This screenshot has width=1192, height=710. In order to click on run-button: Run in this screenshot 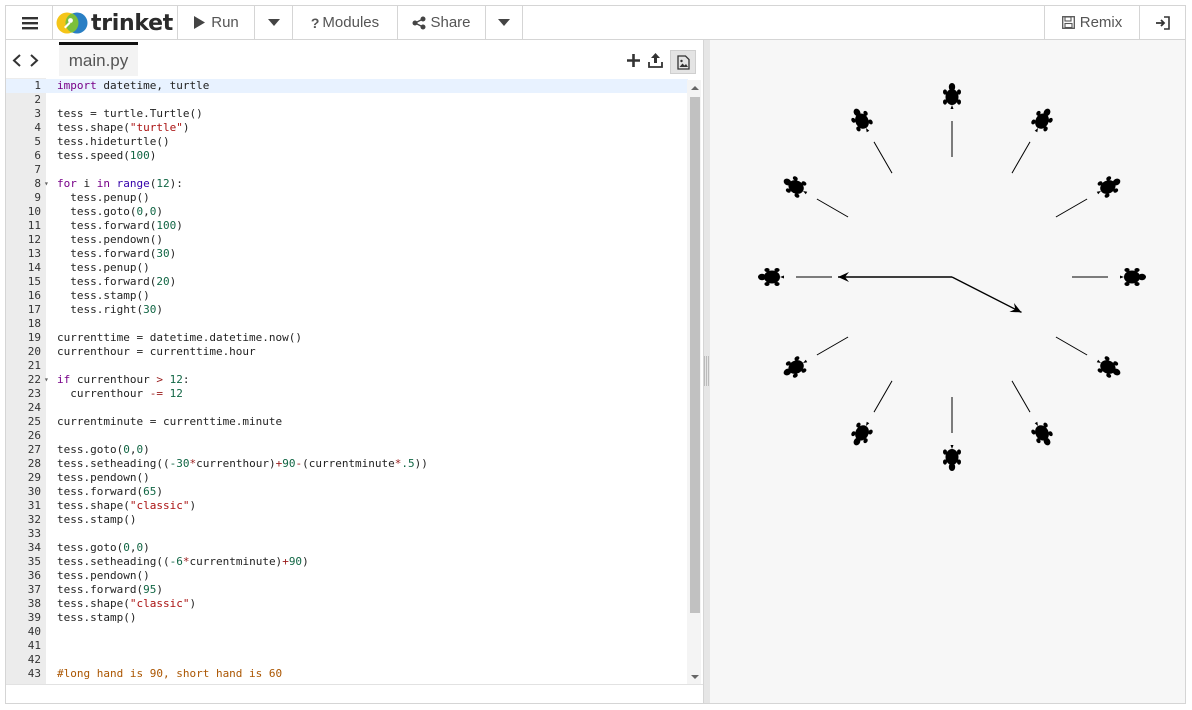, I will do `click(216, 22)`.